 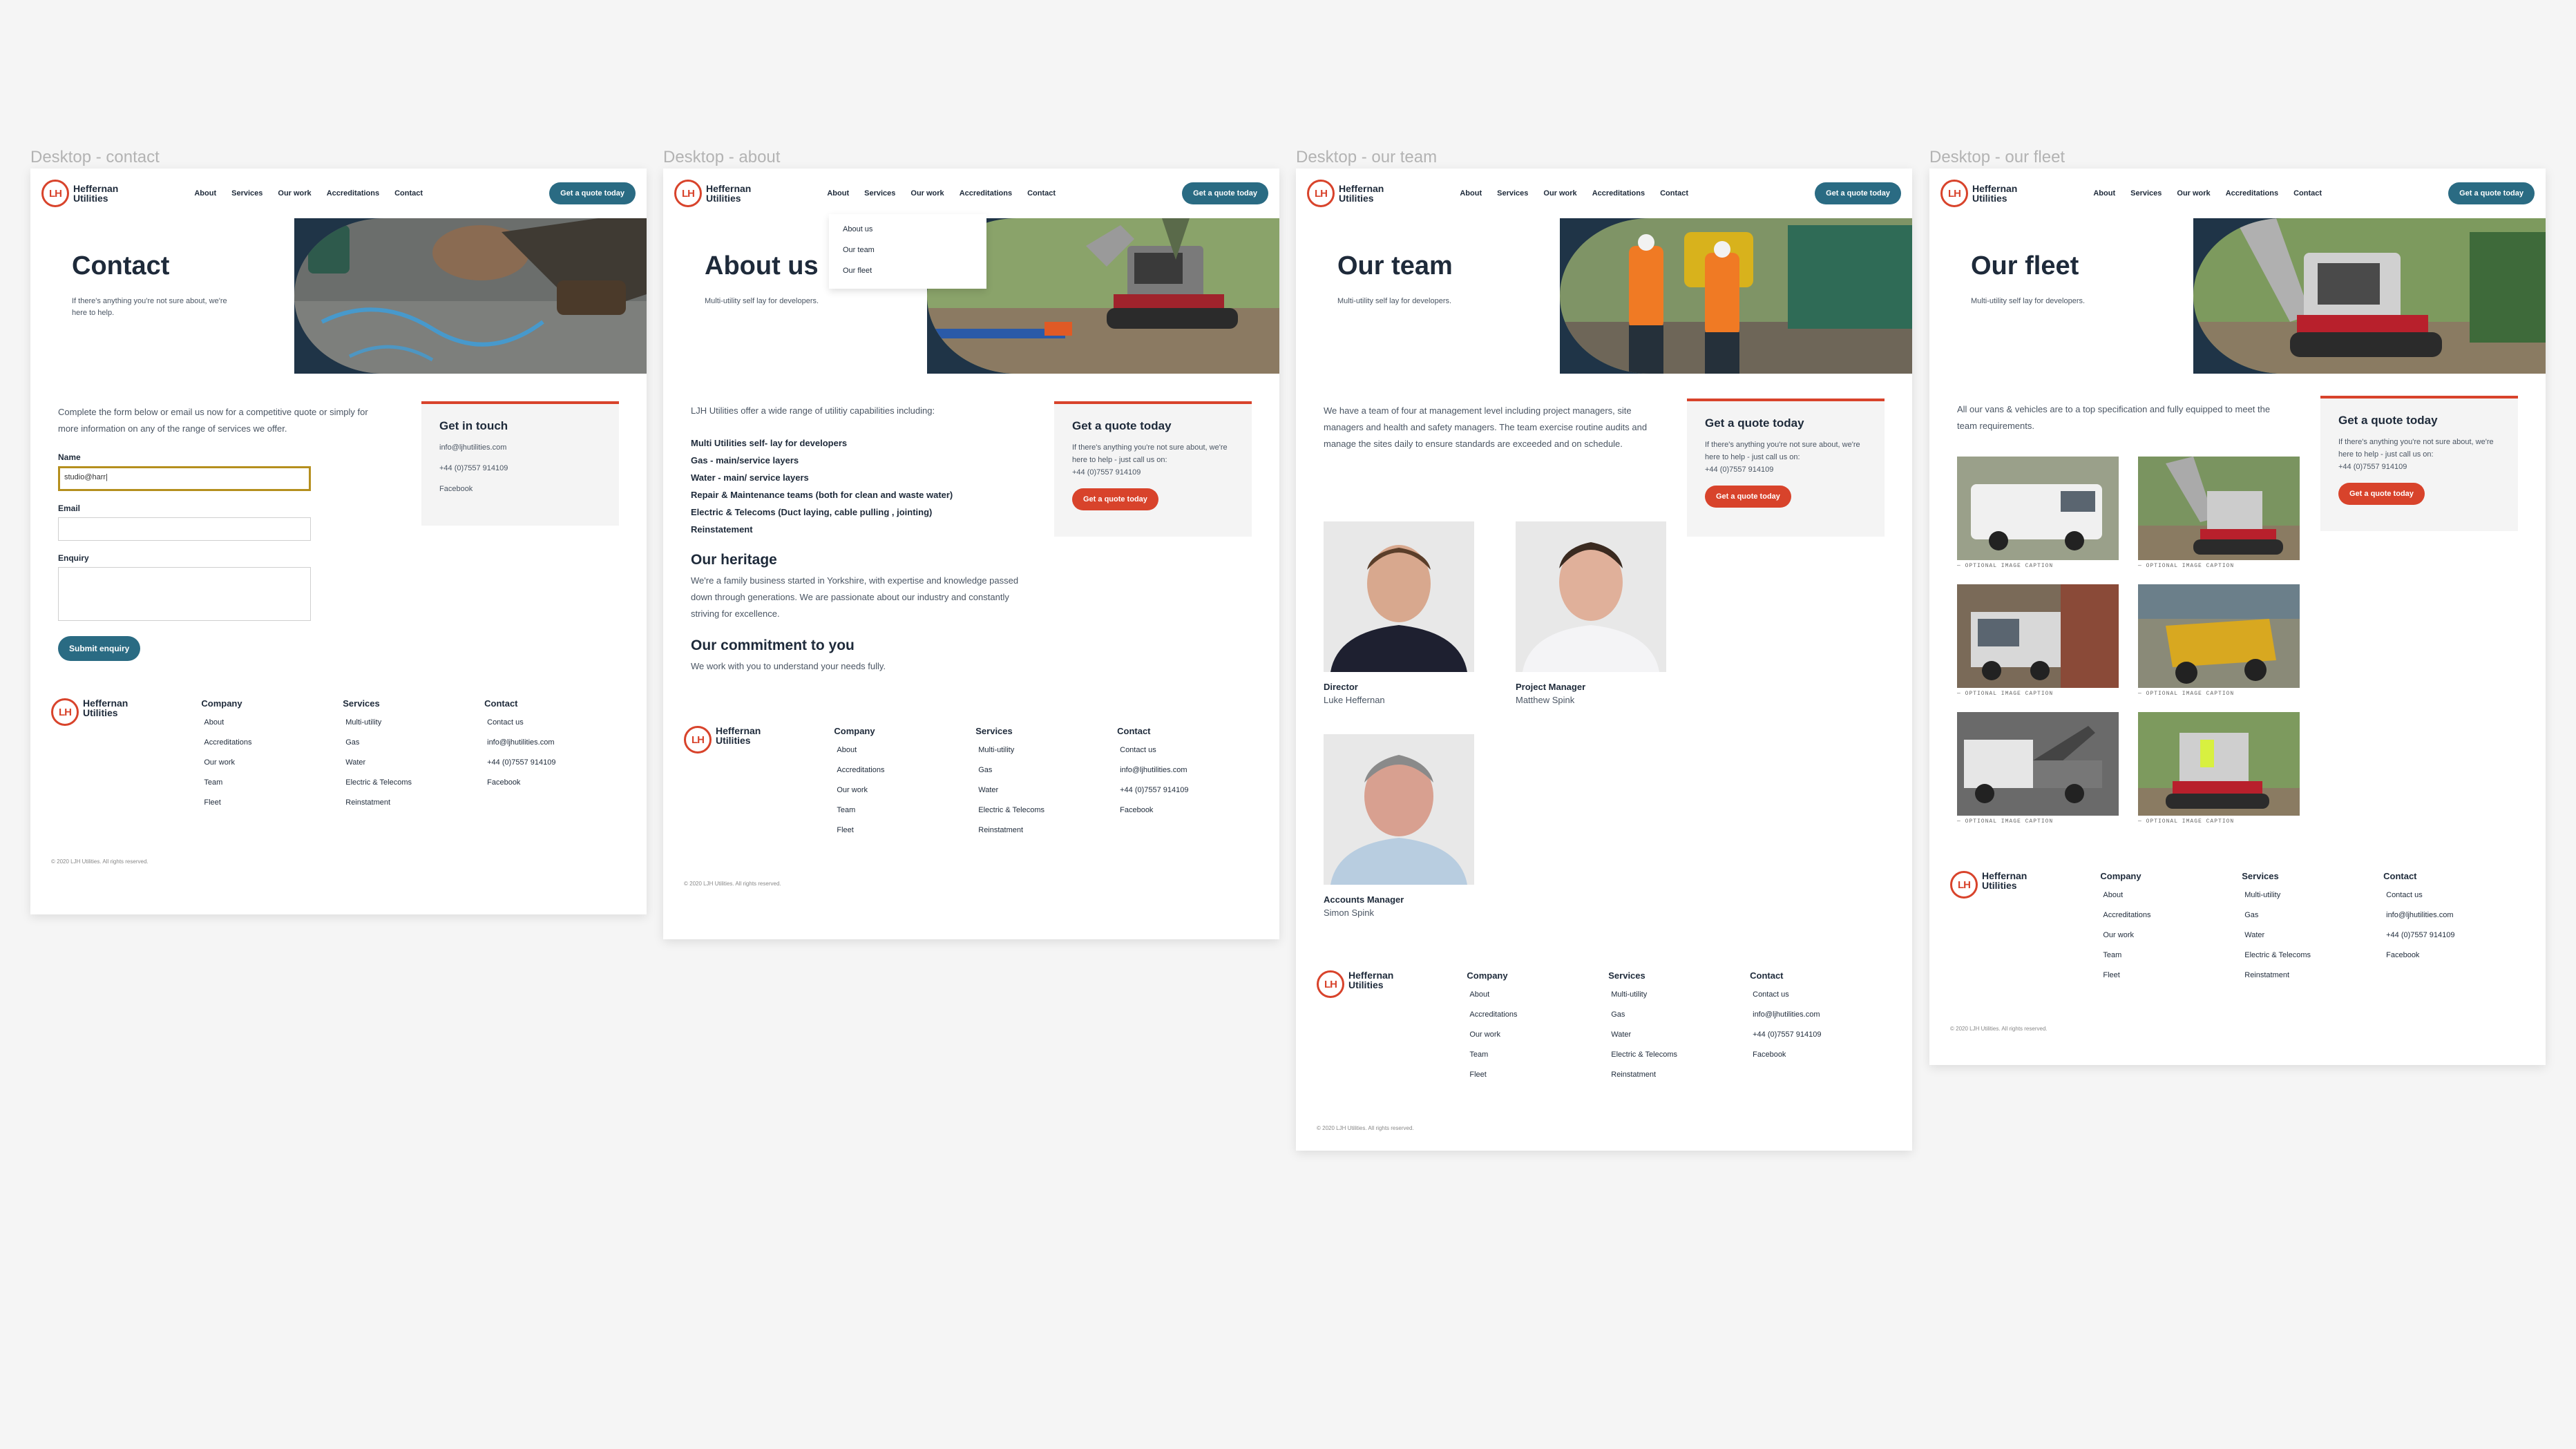 I want to click on enquiry-textarea, so click(x=184, y=594).